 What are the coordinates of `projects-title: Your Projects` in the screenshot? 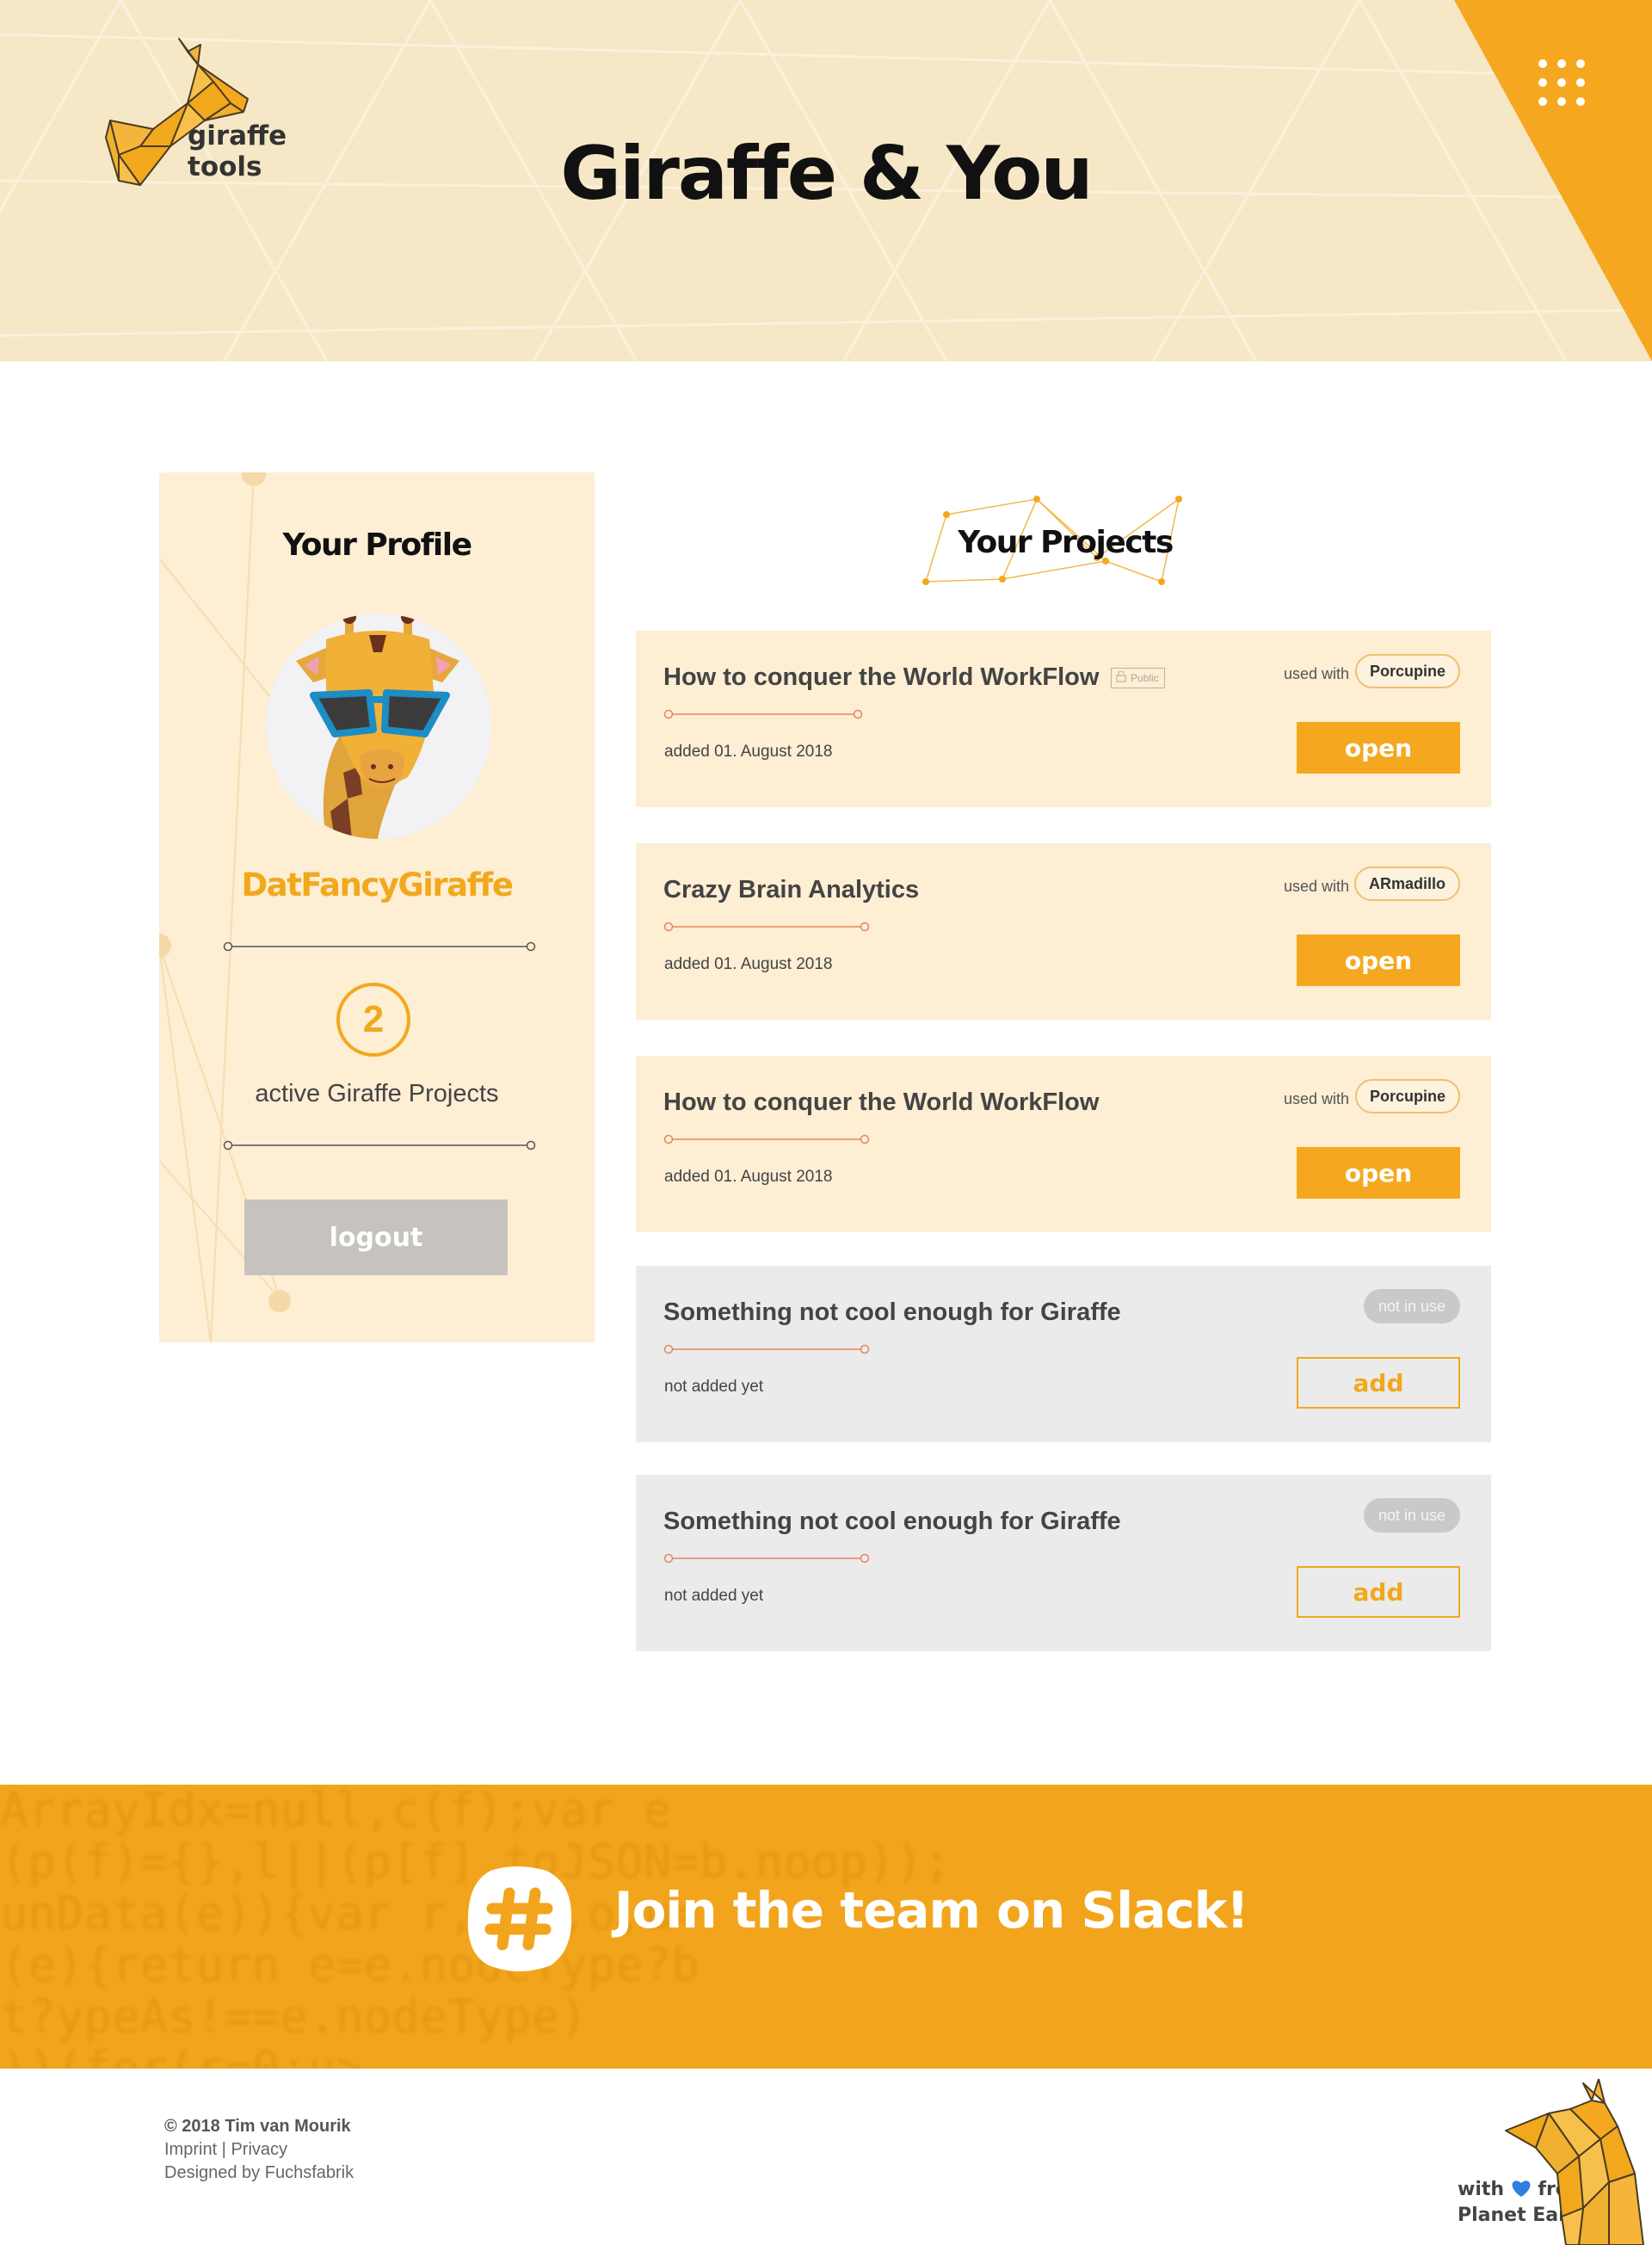 It's located at (1066, 542).